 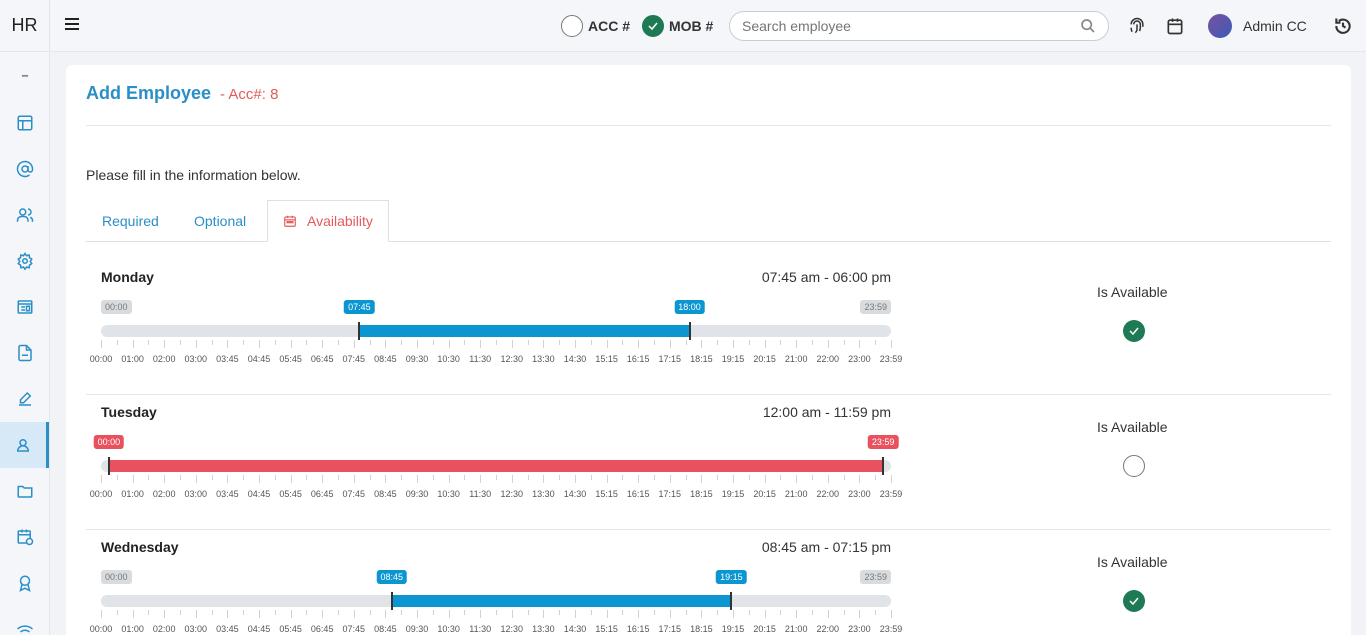 I want to click on sidebar-item-folder, so click(x=24, y=491).